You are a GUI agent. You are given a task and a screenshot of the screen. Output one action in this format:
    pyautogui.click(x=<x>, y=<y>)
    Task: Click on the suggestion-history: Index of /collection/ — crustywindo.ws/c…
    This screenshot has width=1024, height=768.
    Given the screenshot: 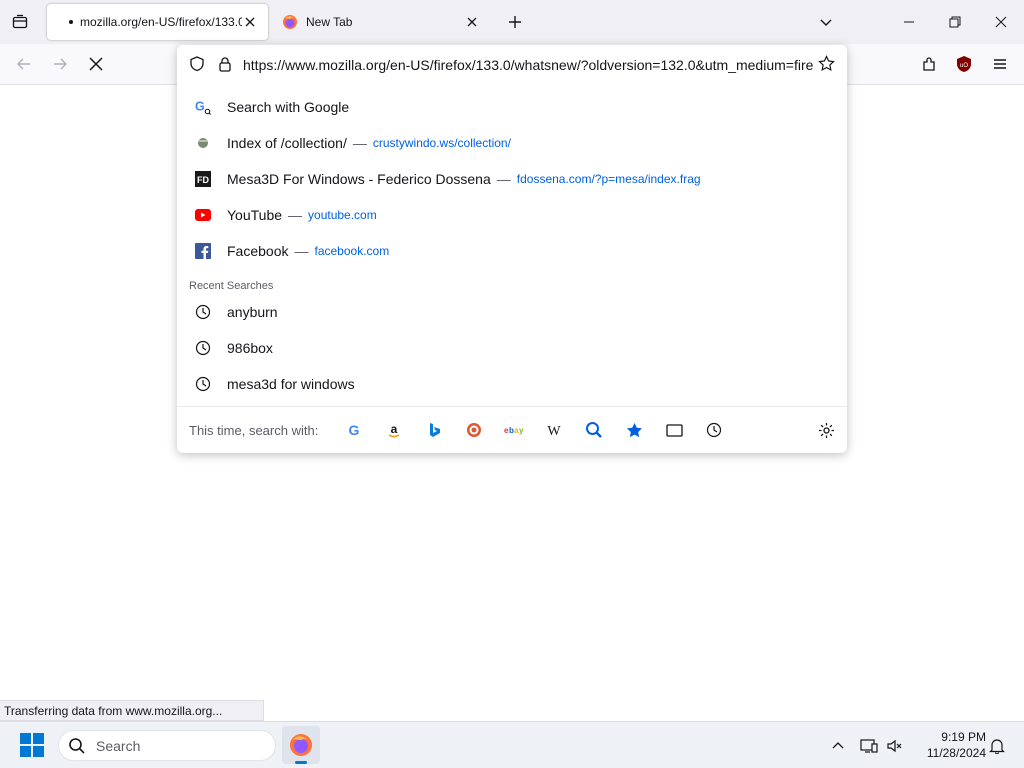 What is the action you would take?
    pyautogui.click(x=512, y=143)
    